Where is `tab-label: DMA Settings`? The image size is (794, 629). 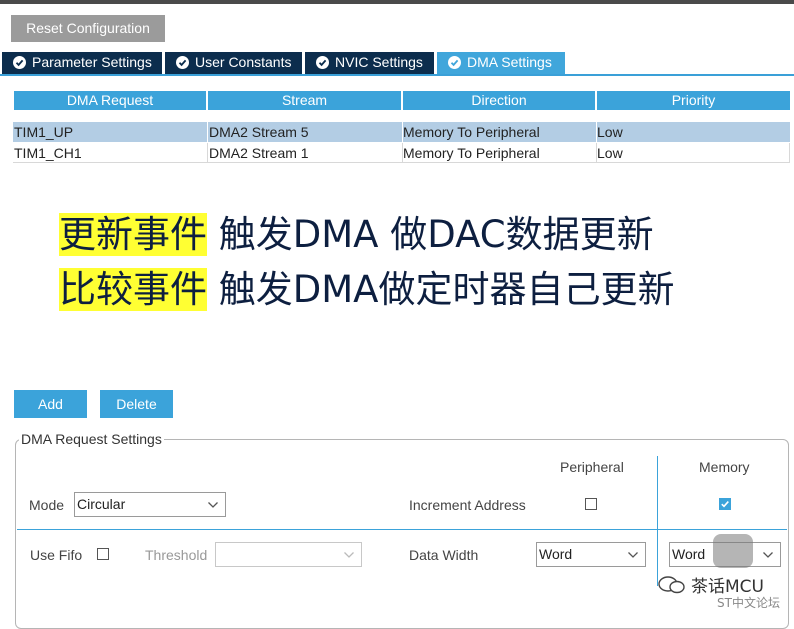
tab-label: DMA Settings is located at coordinates (509, 62).